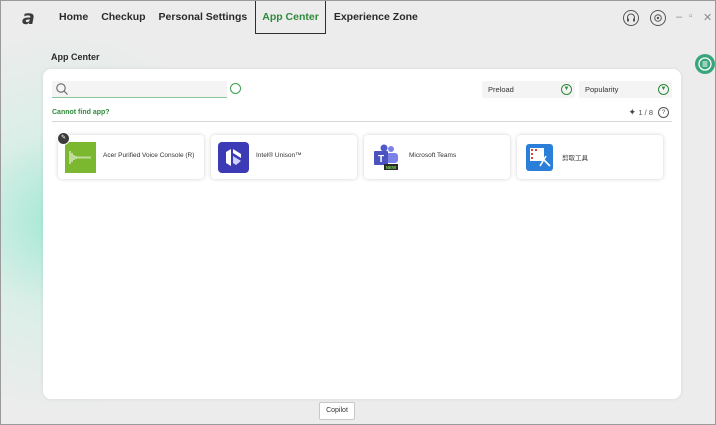  I want to click on installed-badge-icon: ✎, so click(63, 138).